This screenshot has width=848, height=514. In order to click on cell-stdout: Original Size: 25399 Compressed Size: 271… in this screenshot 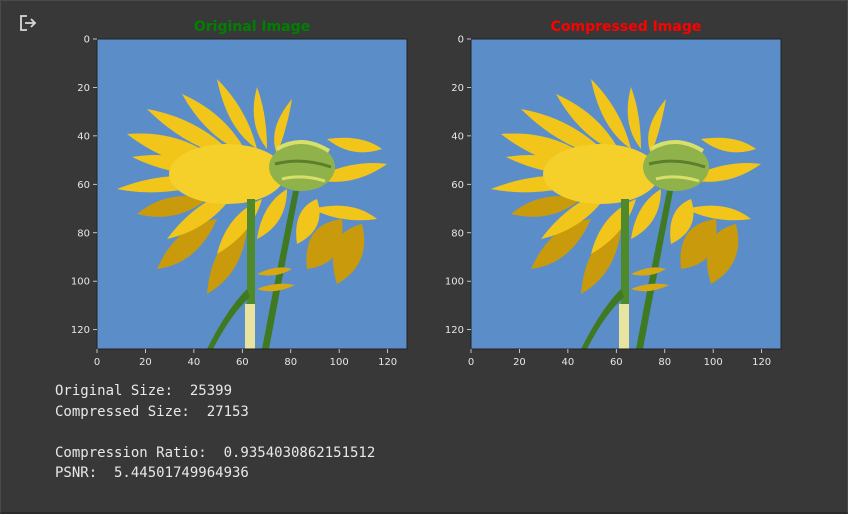, I will do `click(215, 432)`.